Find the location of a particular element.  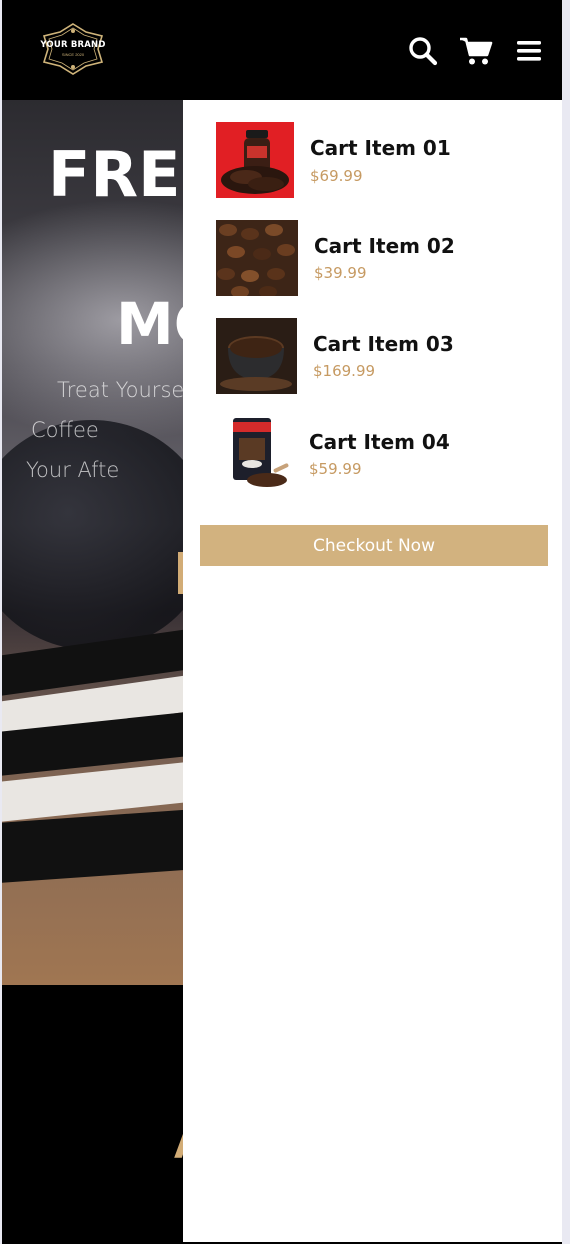

window-edge is located at coordinates (566, 622).